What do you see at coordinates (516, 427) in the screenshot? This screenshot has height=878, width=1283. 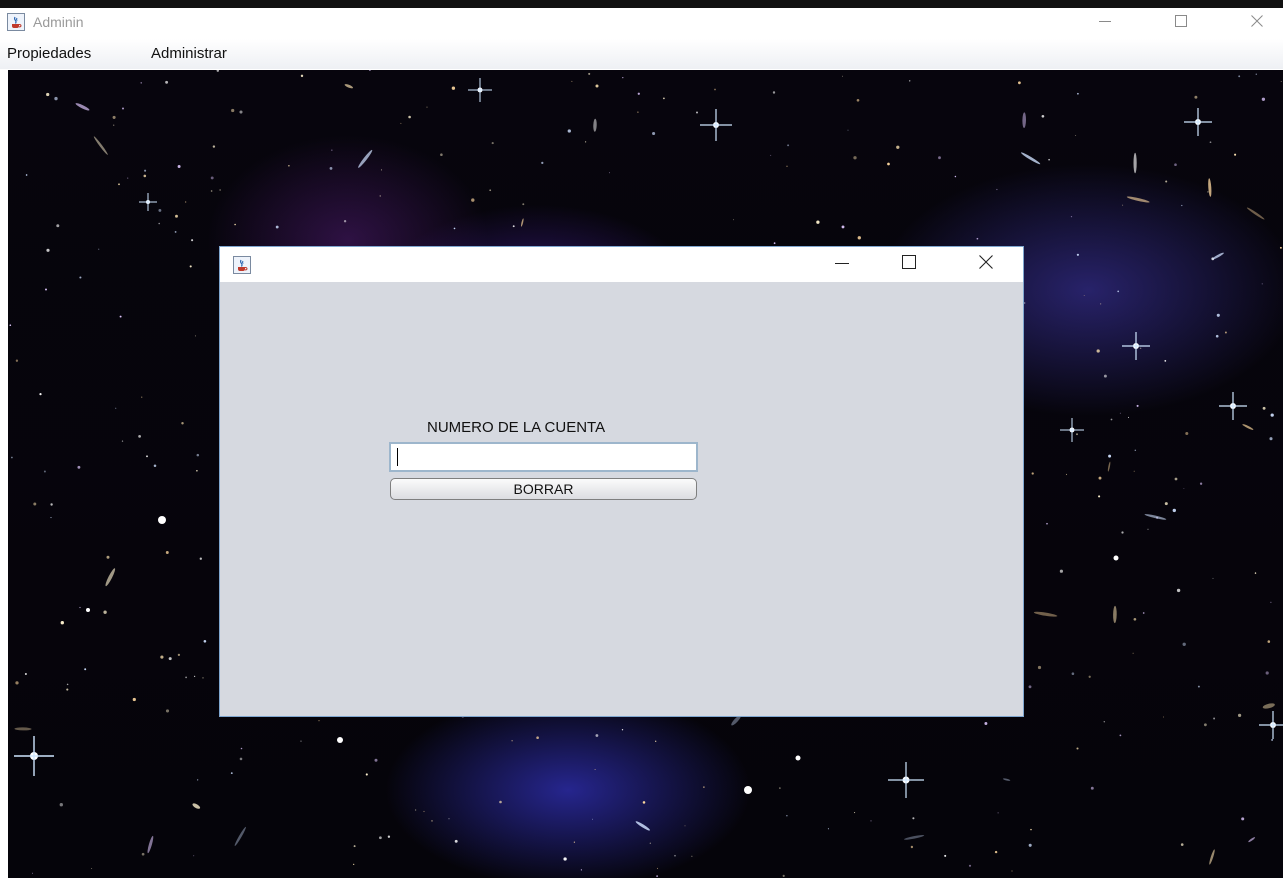 I see `account-number-label: NUMERO DE LA CUENTA` at bounding box center [516, 427].